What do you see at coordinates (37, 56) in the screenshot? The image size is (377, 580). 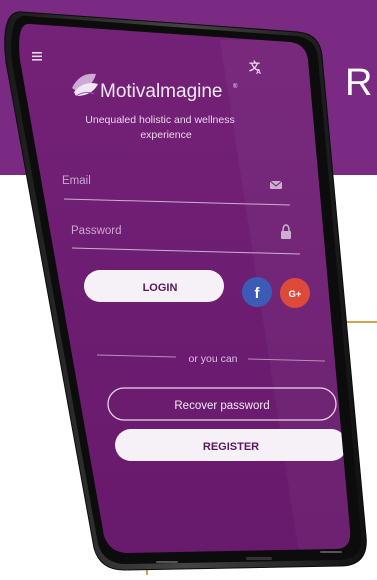 I see `hamburger-menu-icon` at bounding box center [37, 56].